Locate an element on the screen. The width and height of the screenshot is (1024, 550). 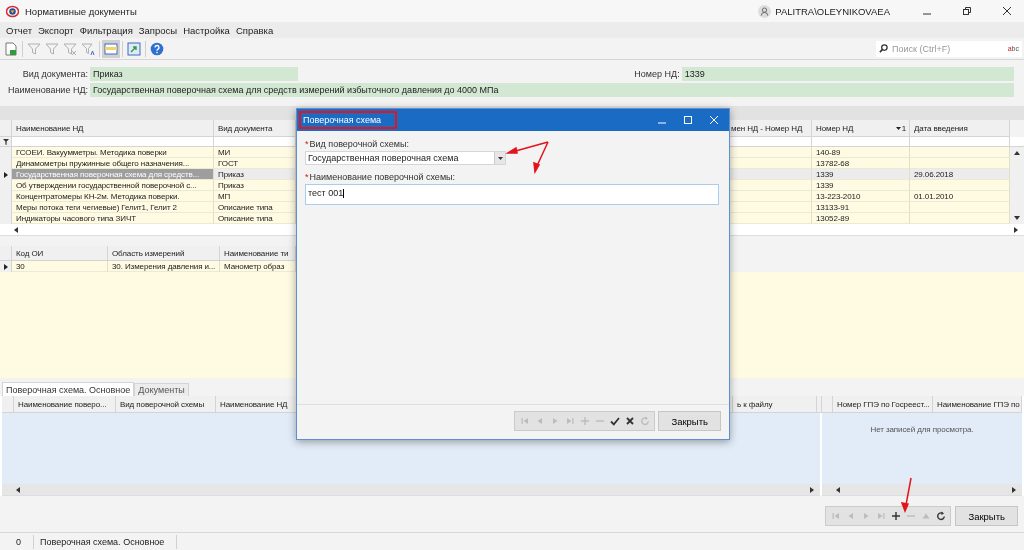
field-label: *Вид поверочной схемы: is located at coordinates (357, 144).